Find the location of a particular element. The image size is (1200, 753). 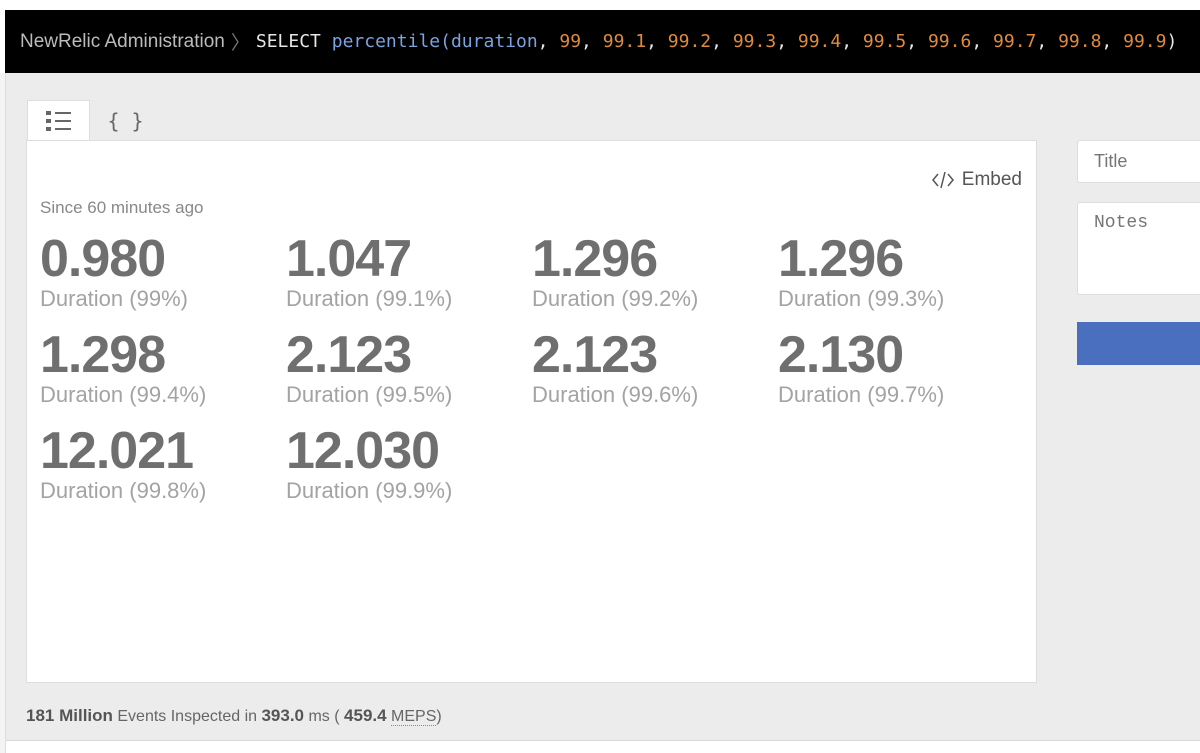

metric-item: 1.298 Duration (99.4%) is located at coordinates (163, 374).